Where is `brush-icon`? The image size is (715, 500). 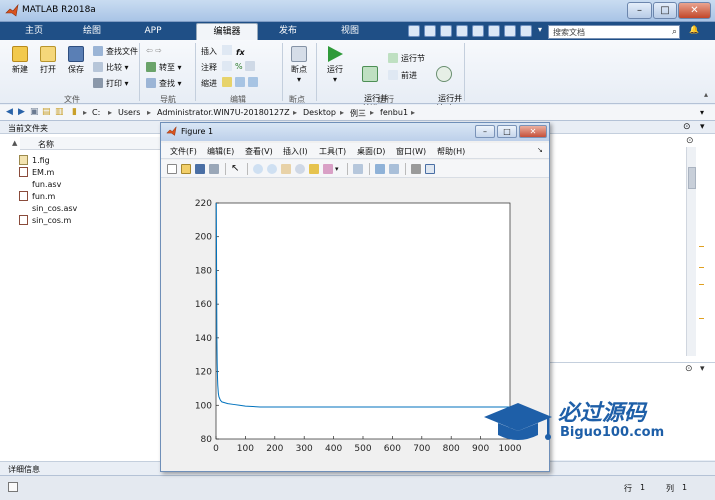
brush-icon is located at coordinates (328, 169).